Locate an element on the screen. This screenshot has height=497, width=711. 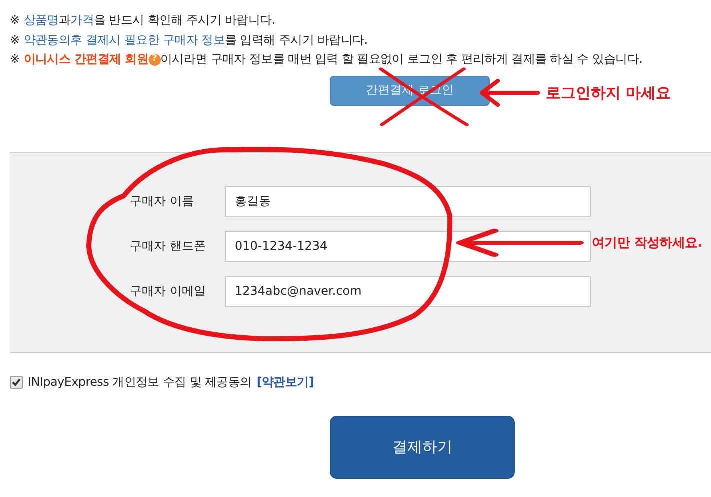
highlight-text: 상품명 is located at coordinates (41, 20).